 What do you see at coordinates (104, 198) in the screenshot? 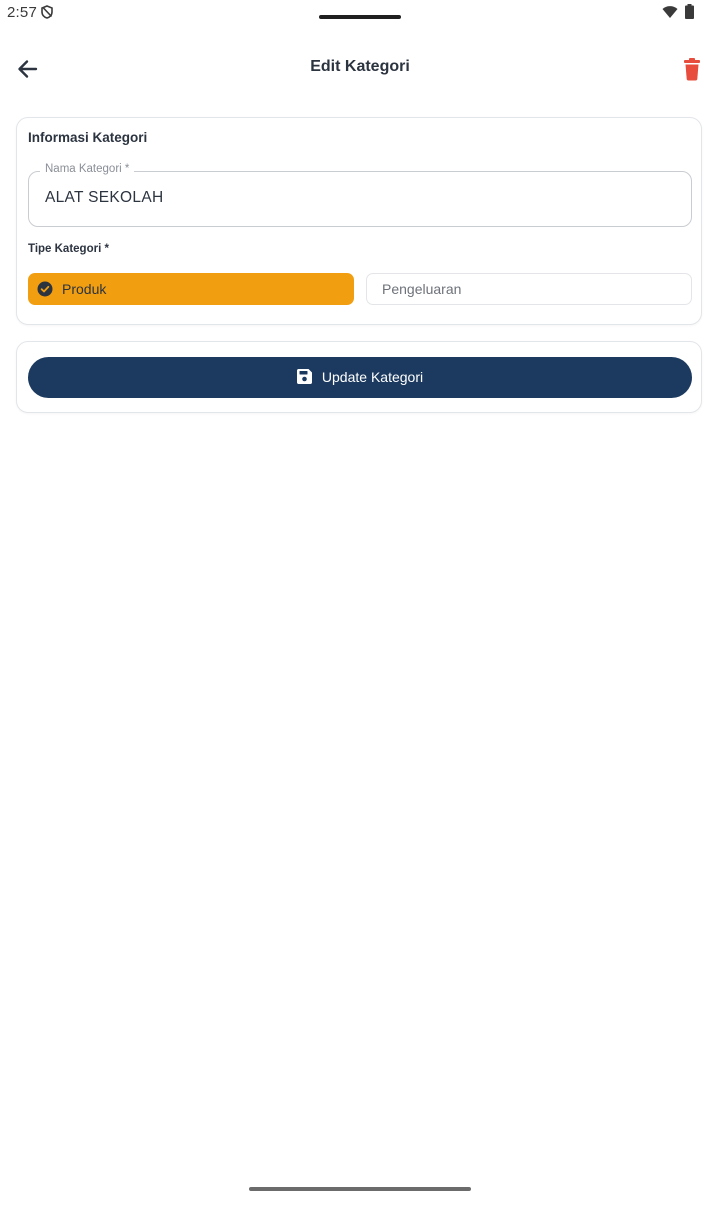
I see `category-name-value: ALAT SEKOLAH` at bounding box center [104, 198].